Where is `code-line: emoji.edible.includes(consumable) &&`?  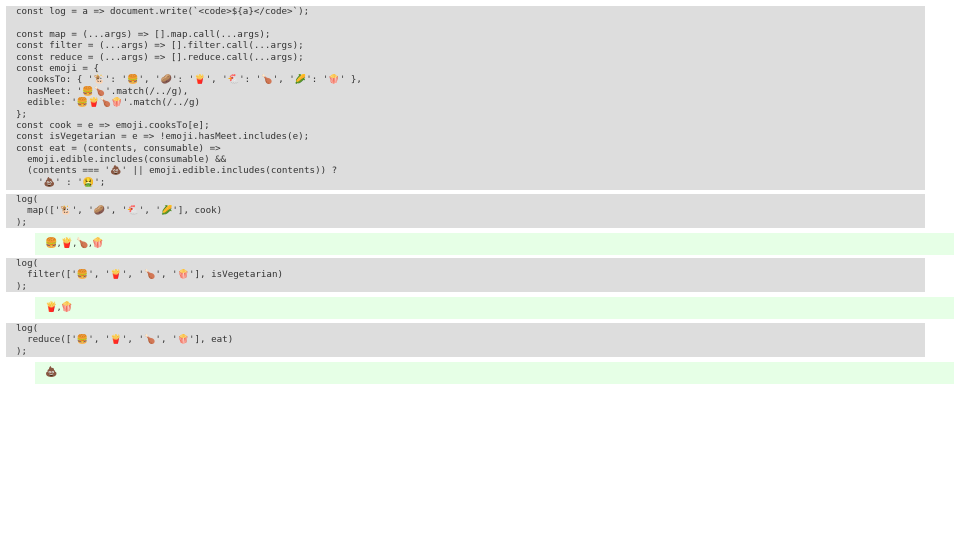
code-line: emoji.edible.includes(consumable) && is located at coordinates (121, 160).